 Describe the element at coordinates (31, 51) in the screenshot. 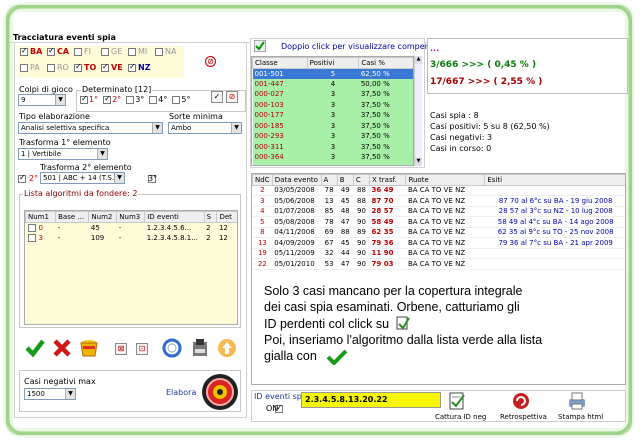

I see `ruota-ba: BA` at that location.